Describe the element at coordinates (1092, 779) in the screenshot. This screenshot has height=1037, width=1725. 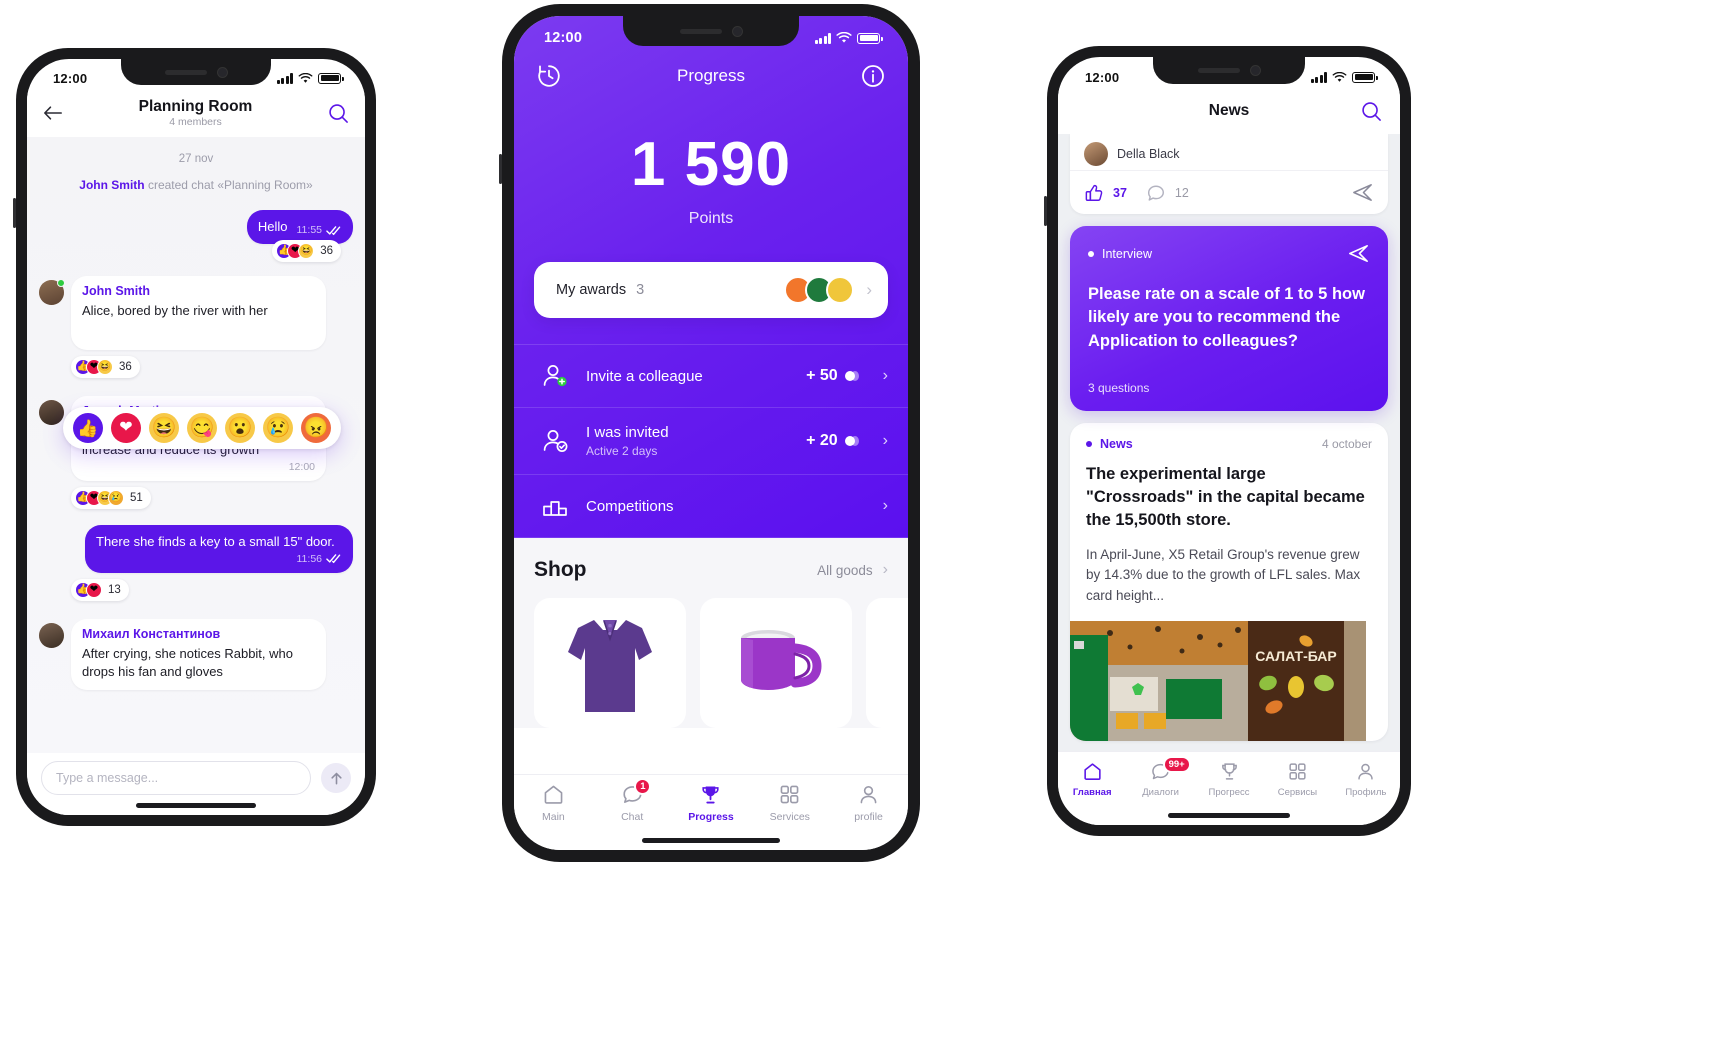
I see `tab-home-ru: Главная` at that location.